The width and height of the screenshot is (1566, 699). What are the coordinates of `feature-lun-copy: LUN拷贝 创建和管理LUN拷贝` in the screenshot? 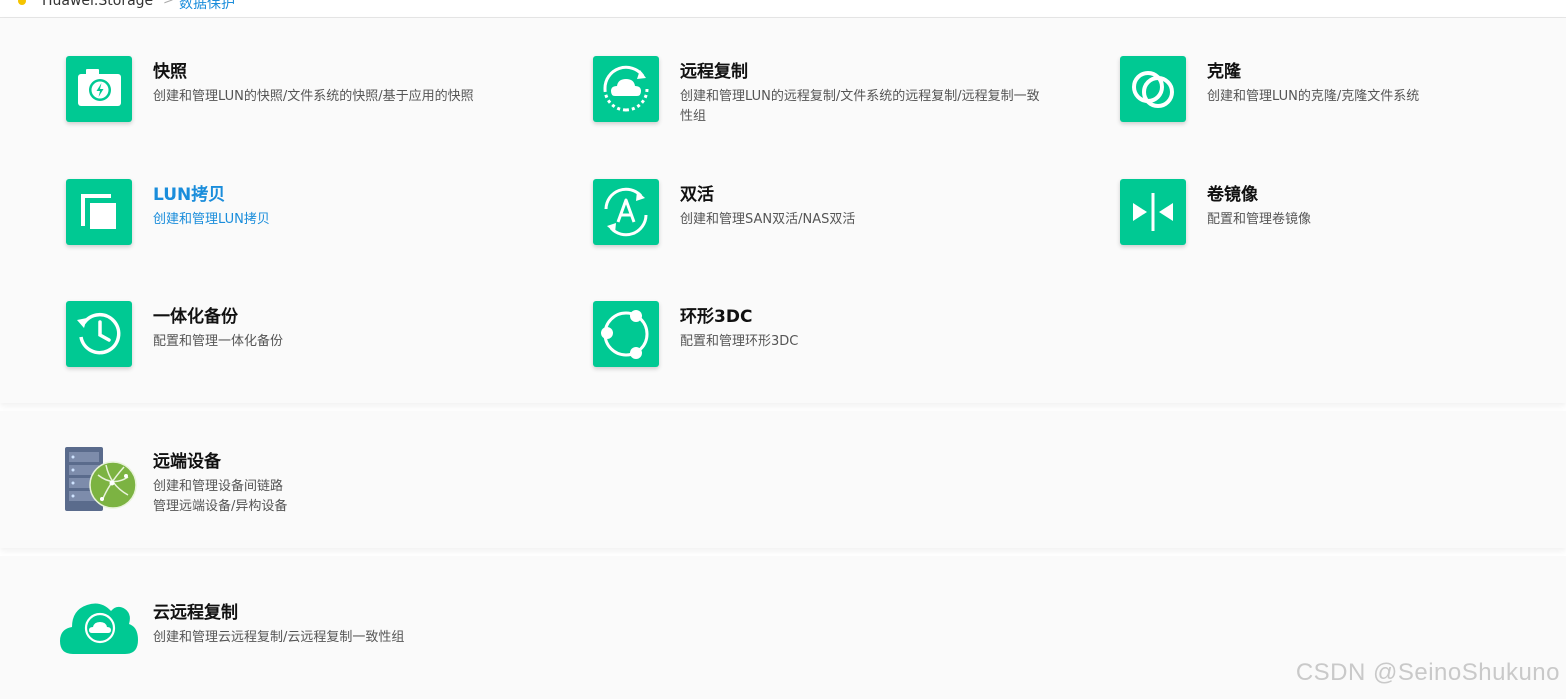 It's located at (296, 219).